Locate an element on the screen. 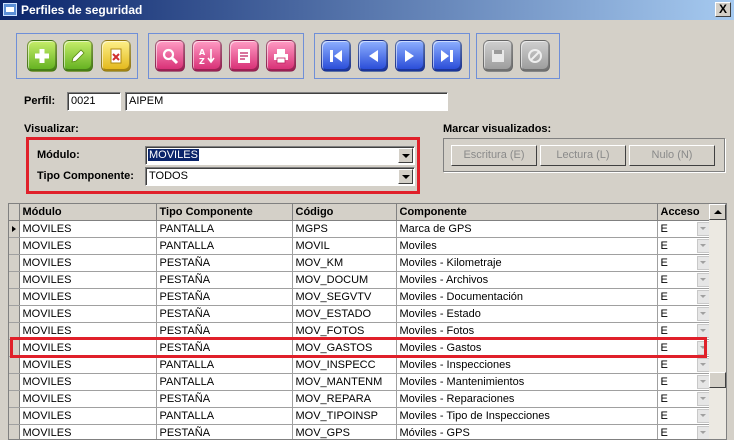 This screenshot has width=734, height=440. save-button is located at coordinates (498, 56).